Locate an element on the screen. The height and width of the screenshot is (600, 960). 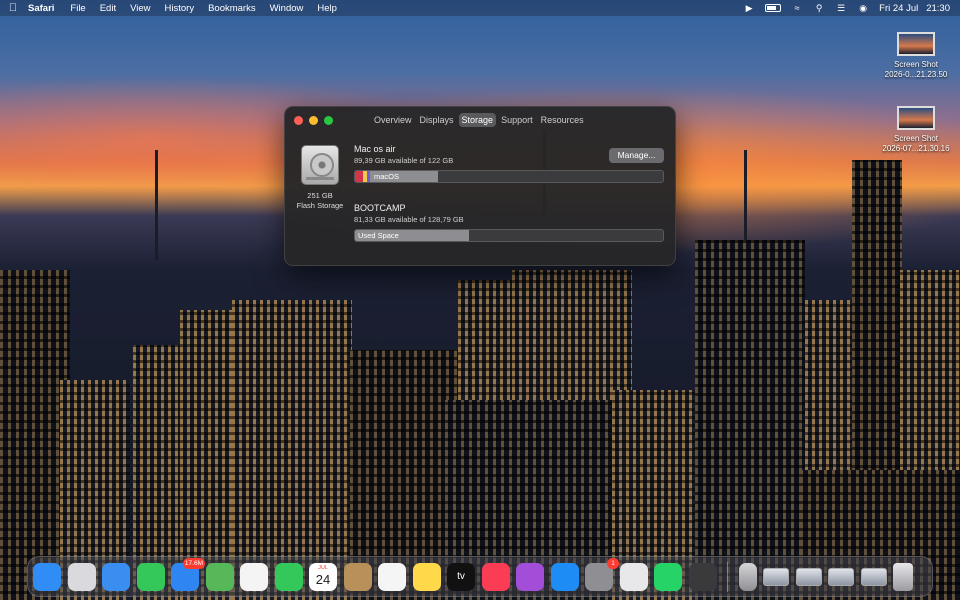
calendar-month: JUL is located at coordinates (323, 567).